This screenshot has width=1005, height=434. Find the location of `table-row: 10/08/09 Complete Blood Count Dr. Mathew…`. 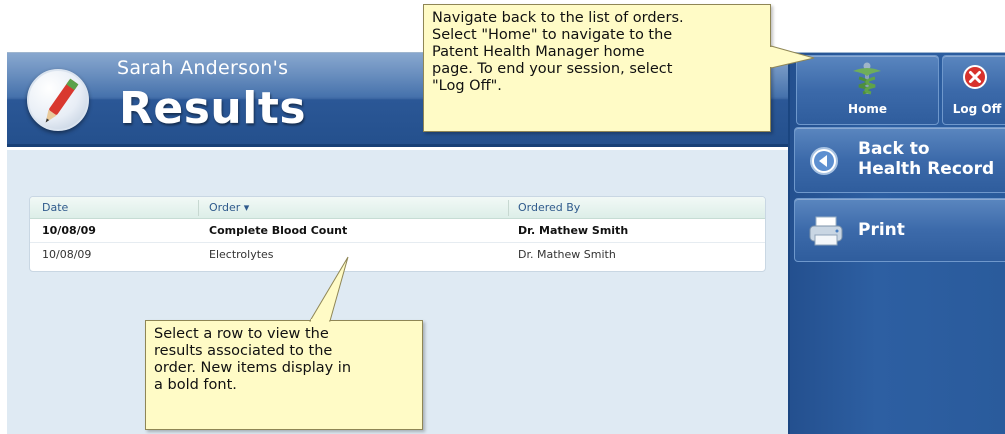

table-row: 10/08/09 Complete Blood Count Dr. Mathew… is located at coordinates (397, 231).